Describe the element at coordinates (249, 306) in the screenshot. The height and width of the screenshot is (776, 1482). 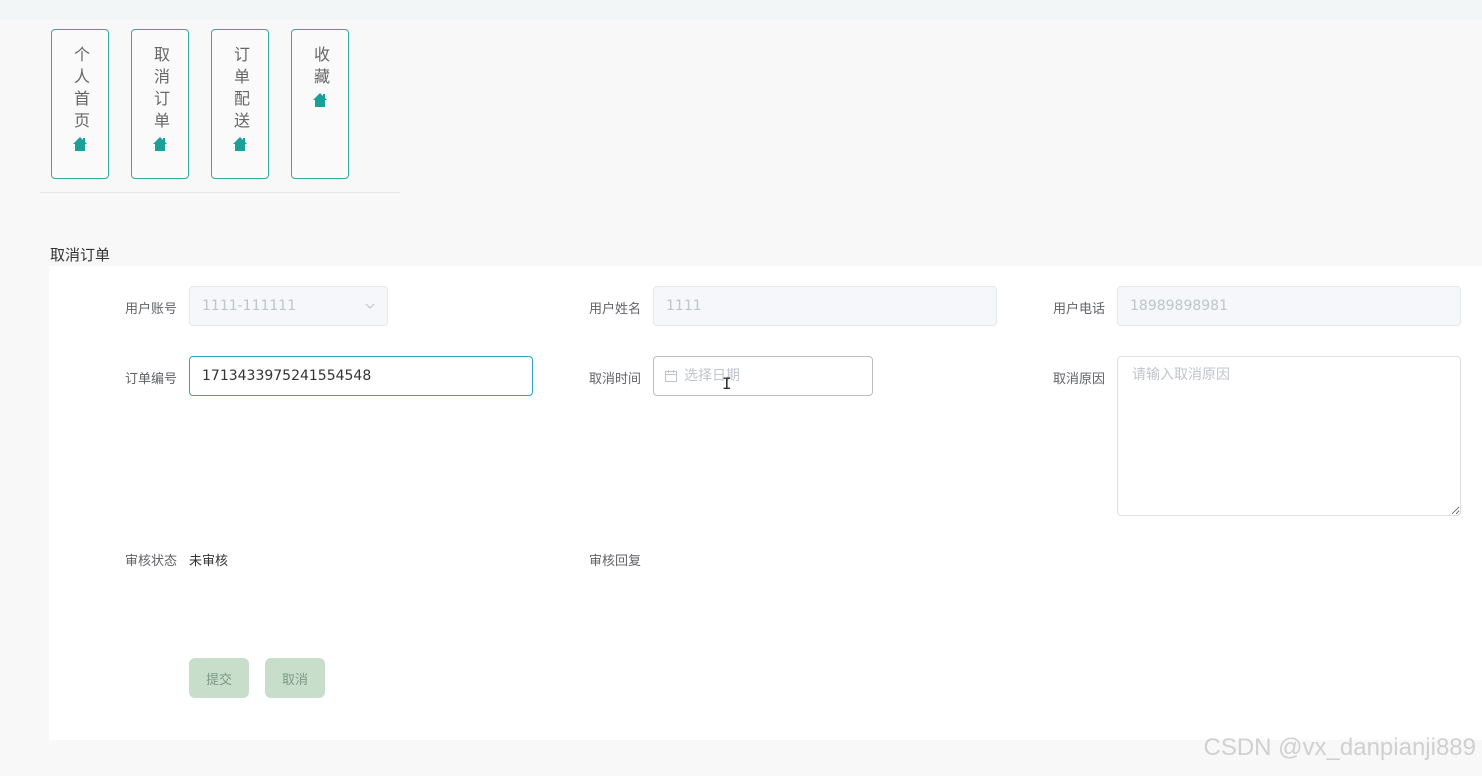
I see `account-value: 1111-111111` at that location.